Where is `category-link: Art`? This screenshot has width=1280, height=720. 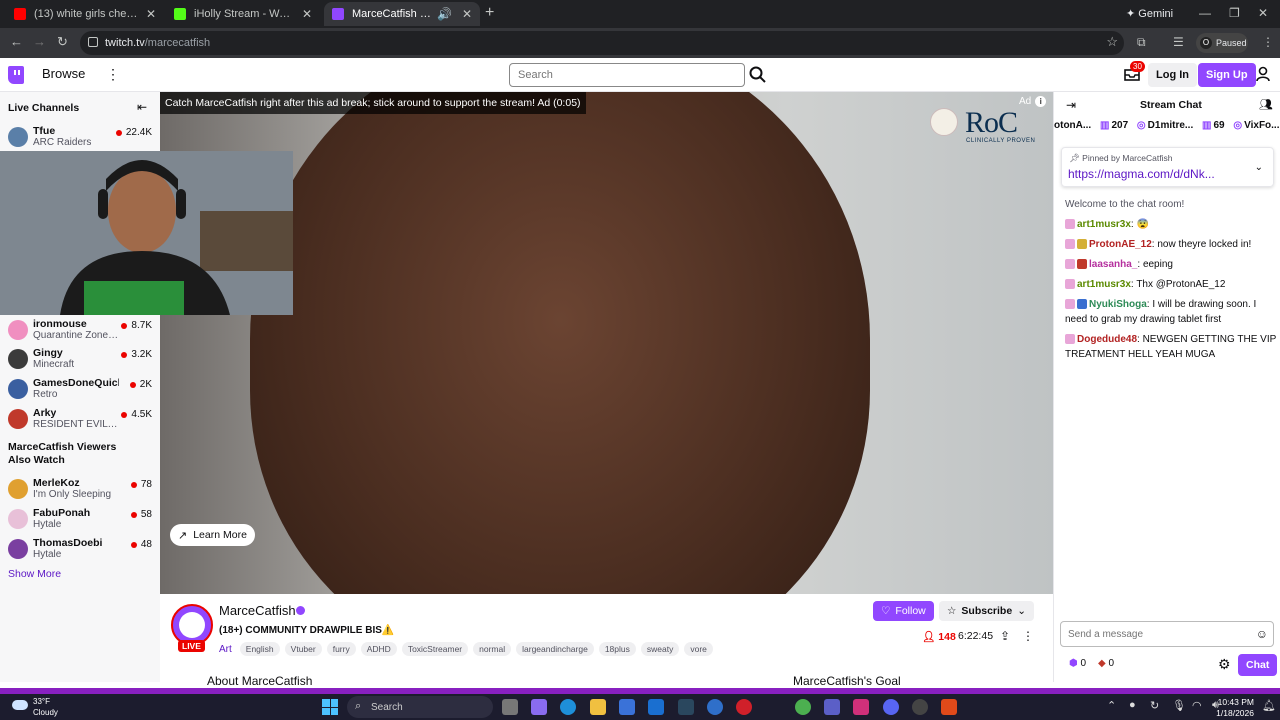 category-link: Art is located at coordinates (225, 649).